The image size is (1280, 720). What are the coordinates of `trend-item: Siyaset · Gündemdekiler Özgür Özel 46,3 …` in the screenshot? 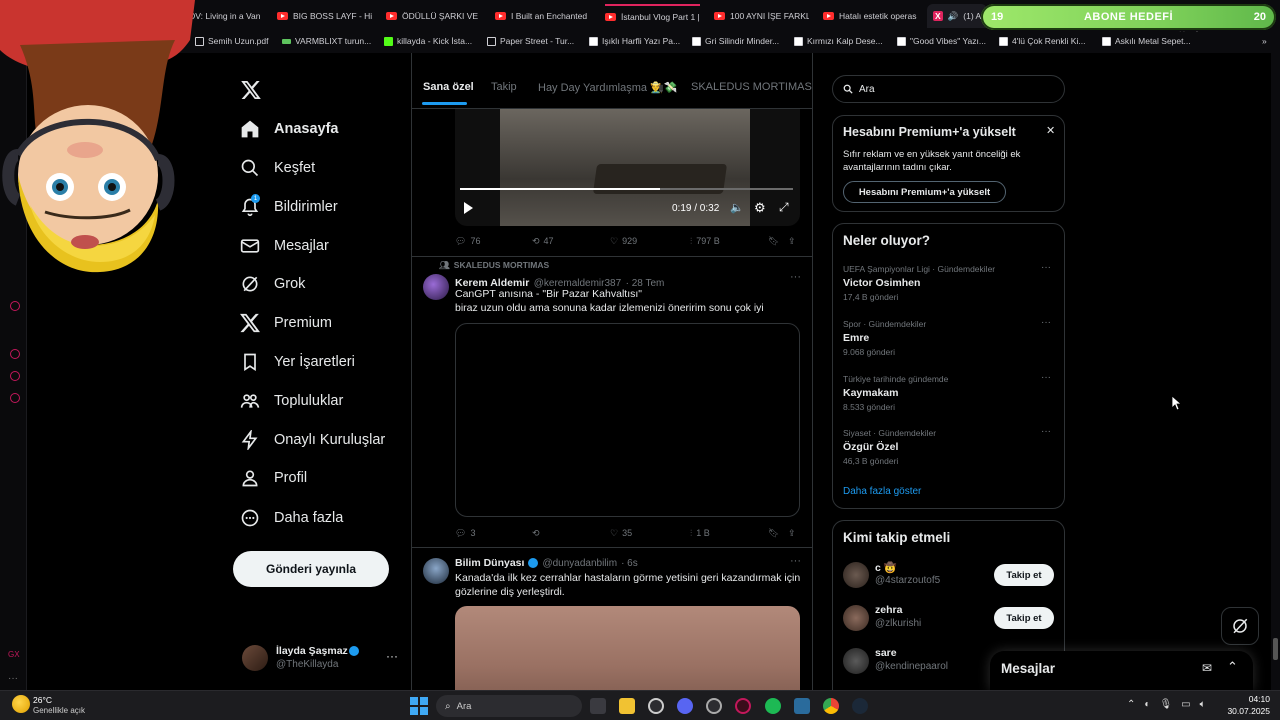 It's located at (949, 449).